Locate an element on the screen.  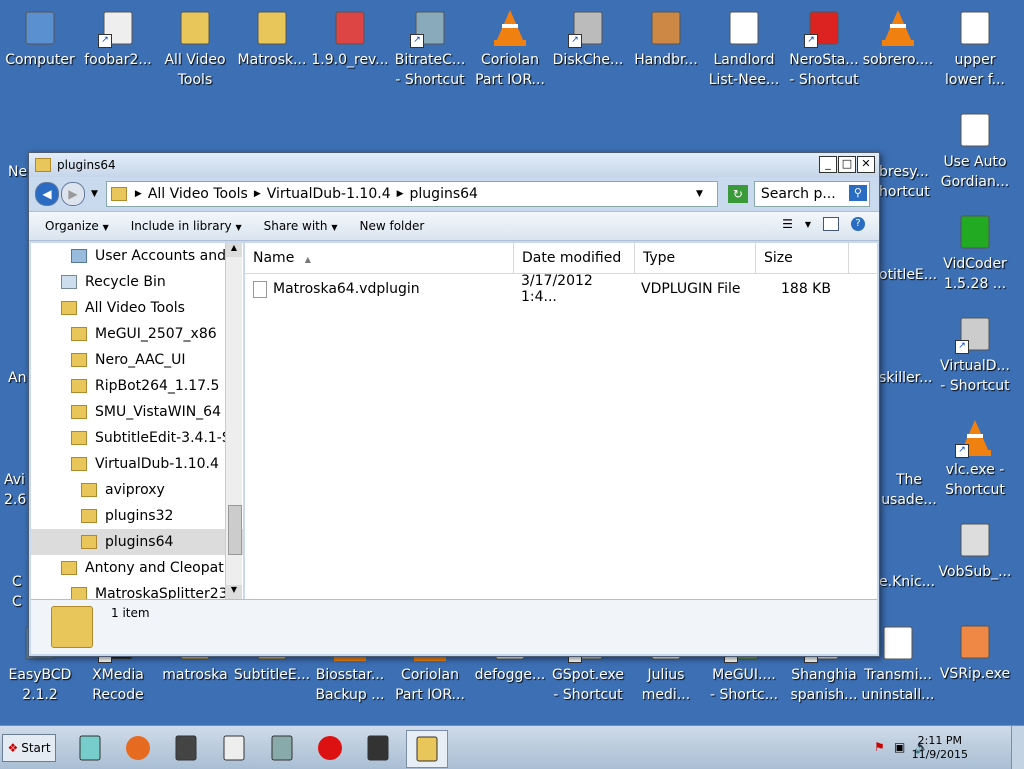
column-headers: Name ▲ Date modified Type Size is located at coordinates (561, 258).